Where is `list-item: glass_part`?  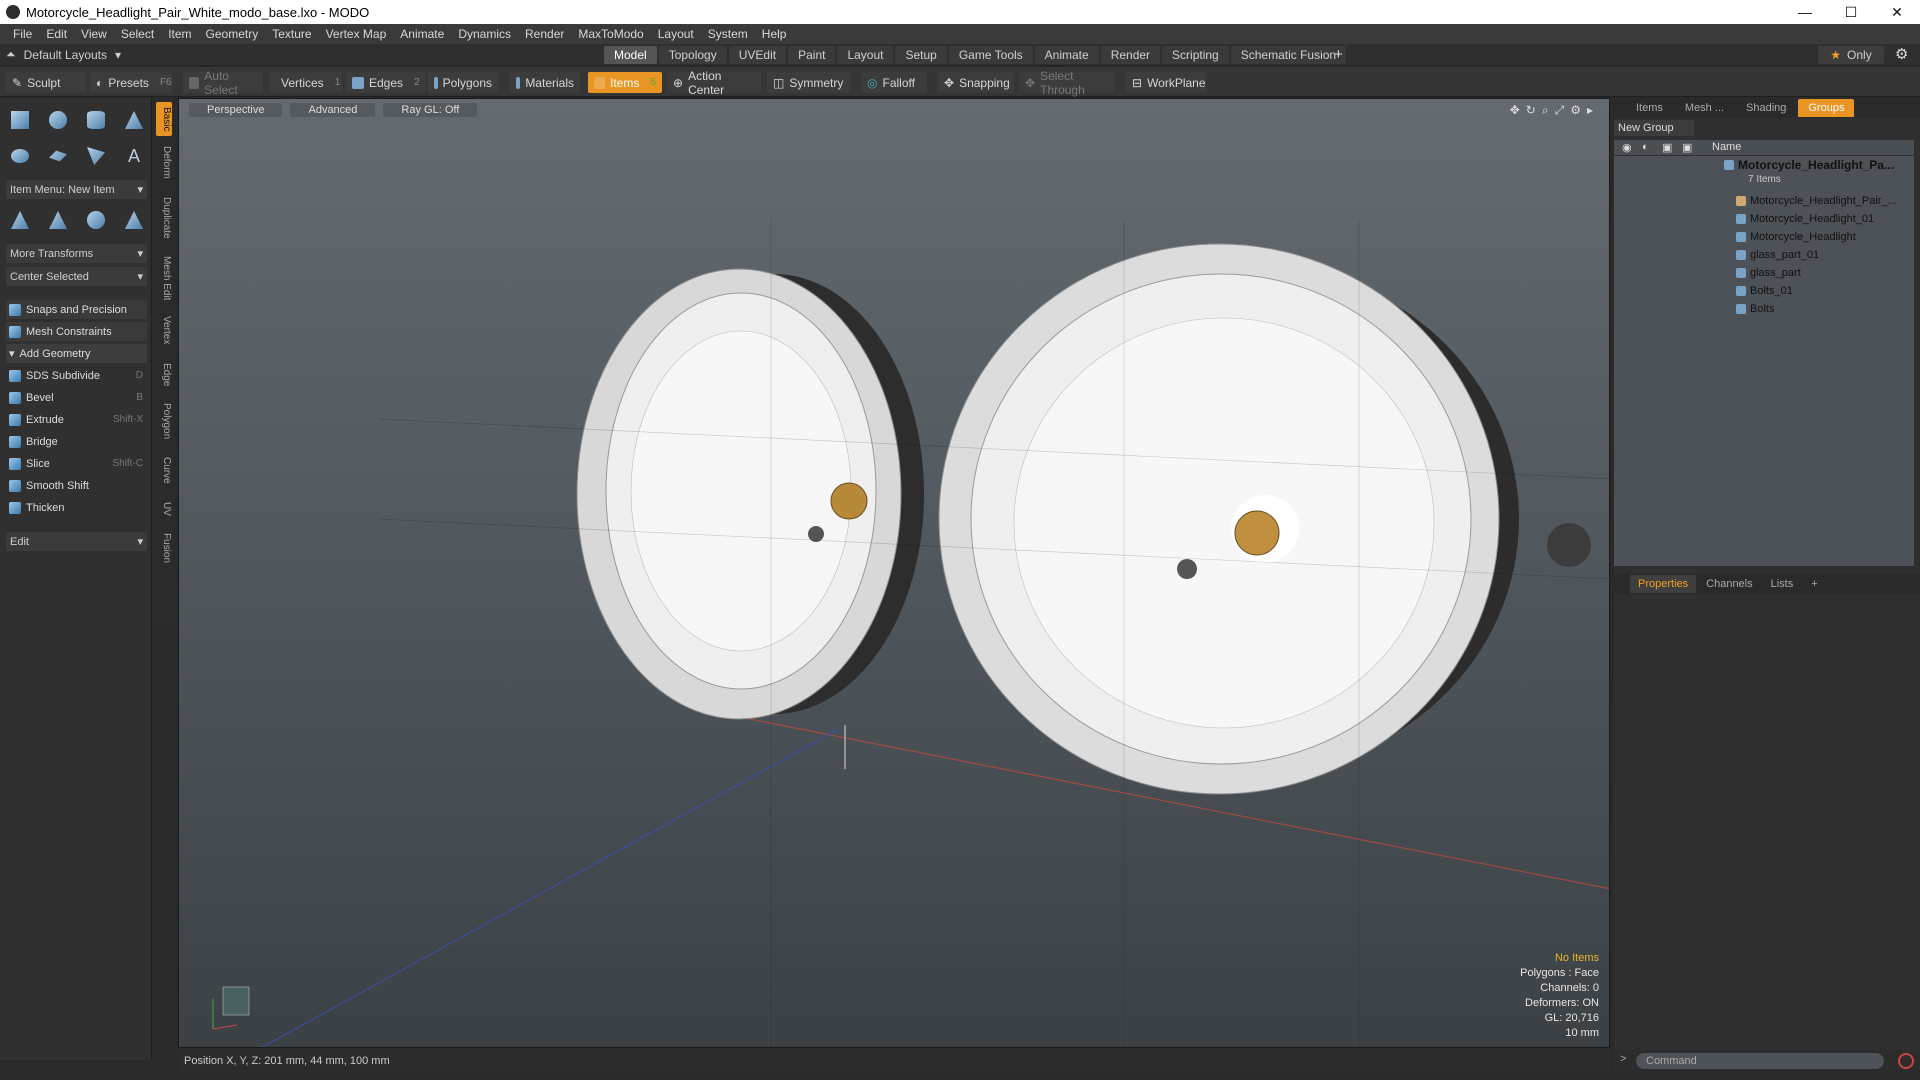 list-item: glass_part is located at coordinates (1764, 273).